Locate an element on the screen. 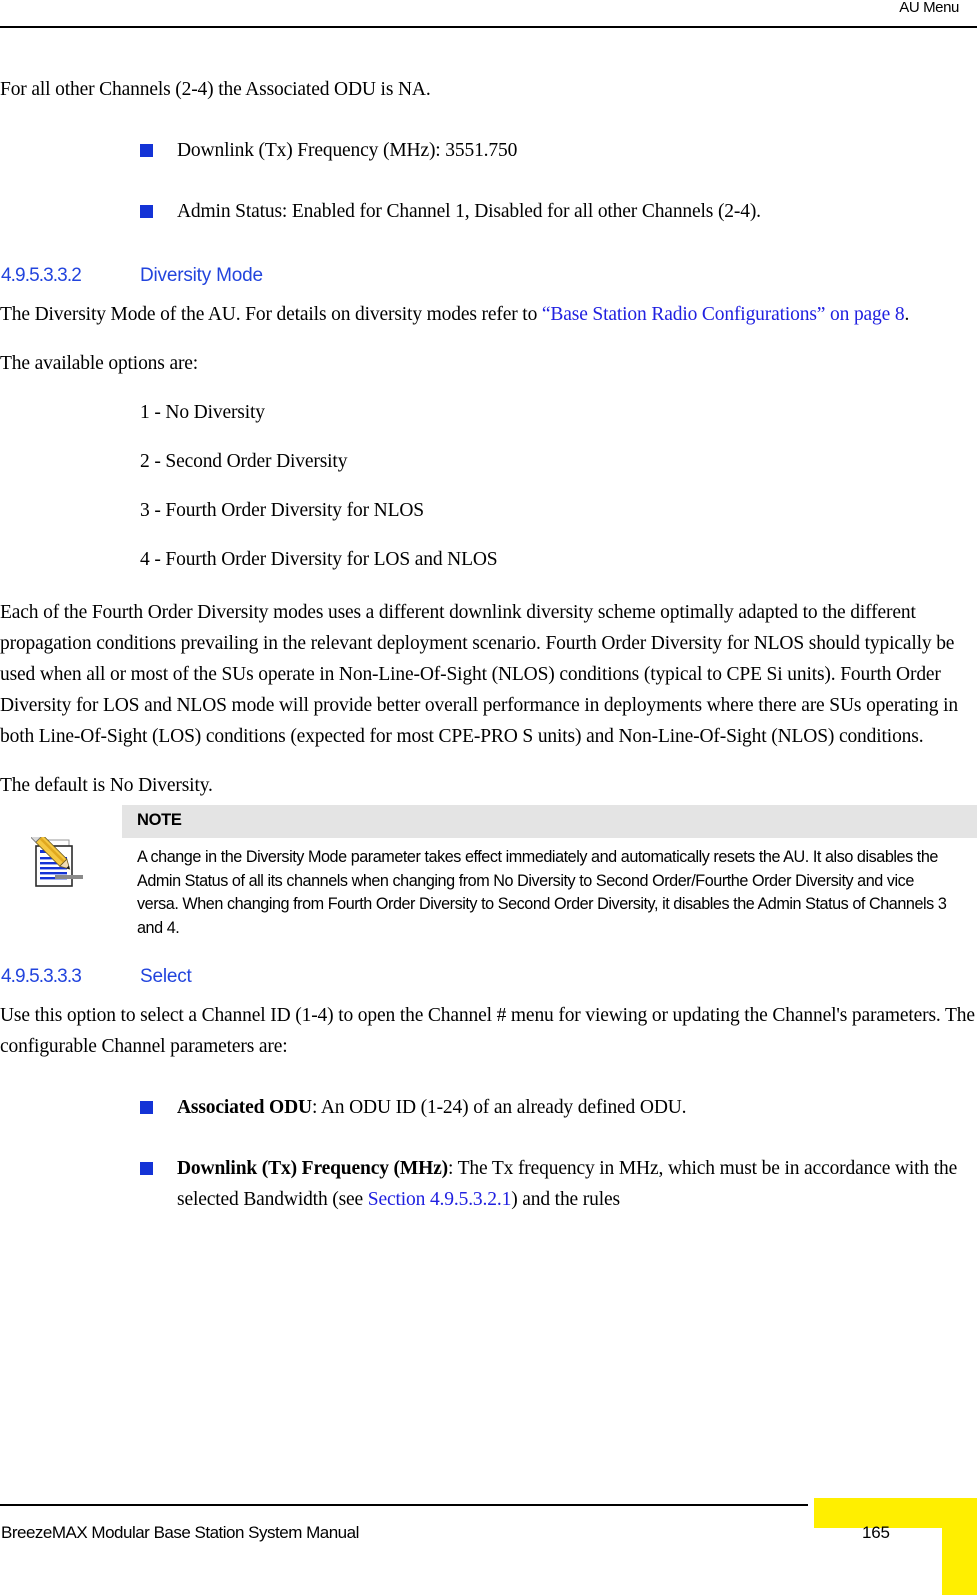  footer-yellow-bar-vertical is located at coordinates (959, 1546).